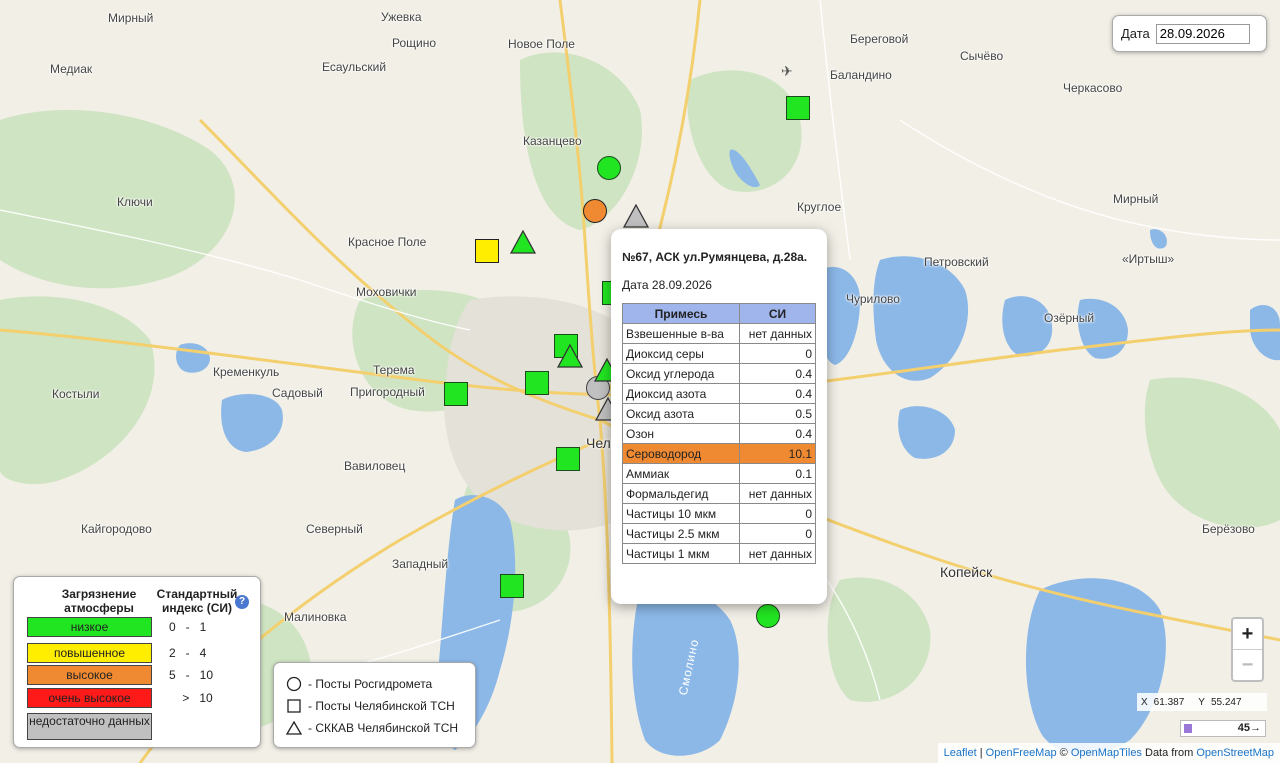  What do you see at coordinates (71, 69) in the screenshot?
I see `place-label: Медиак` at bounding box center [71, 69].